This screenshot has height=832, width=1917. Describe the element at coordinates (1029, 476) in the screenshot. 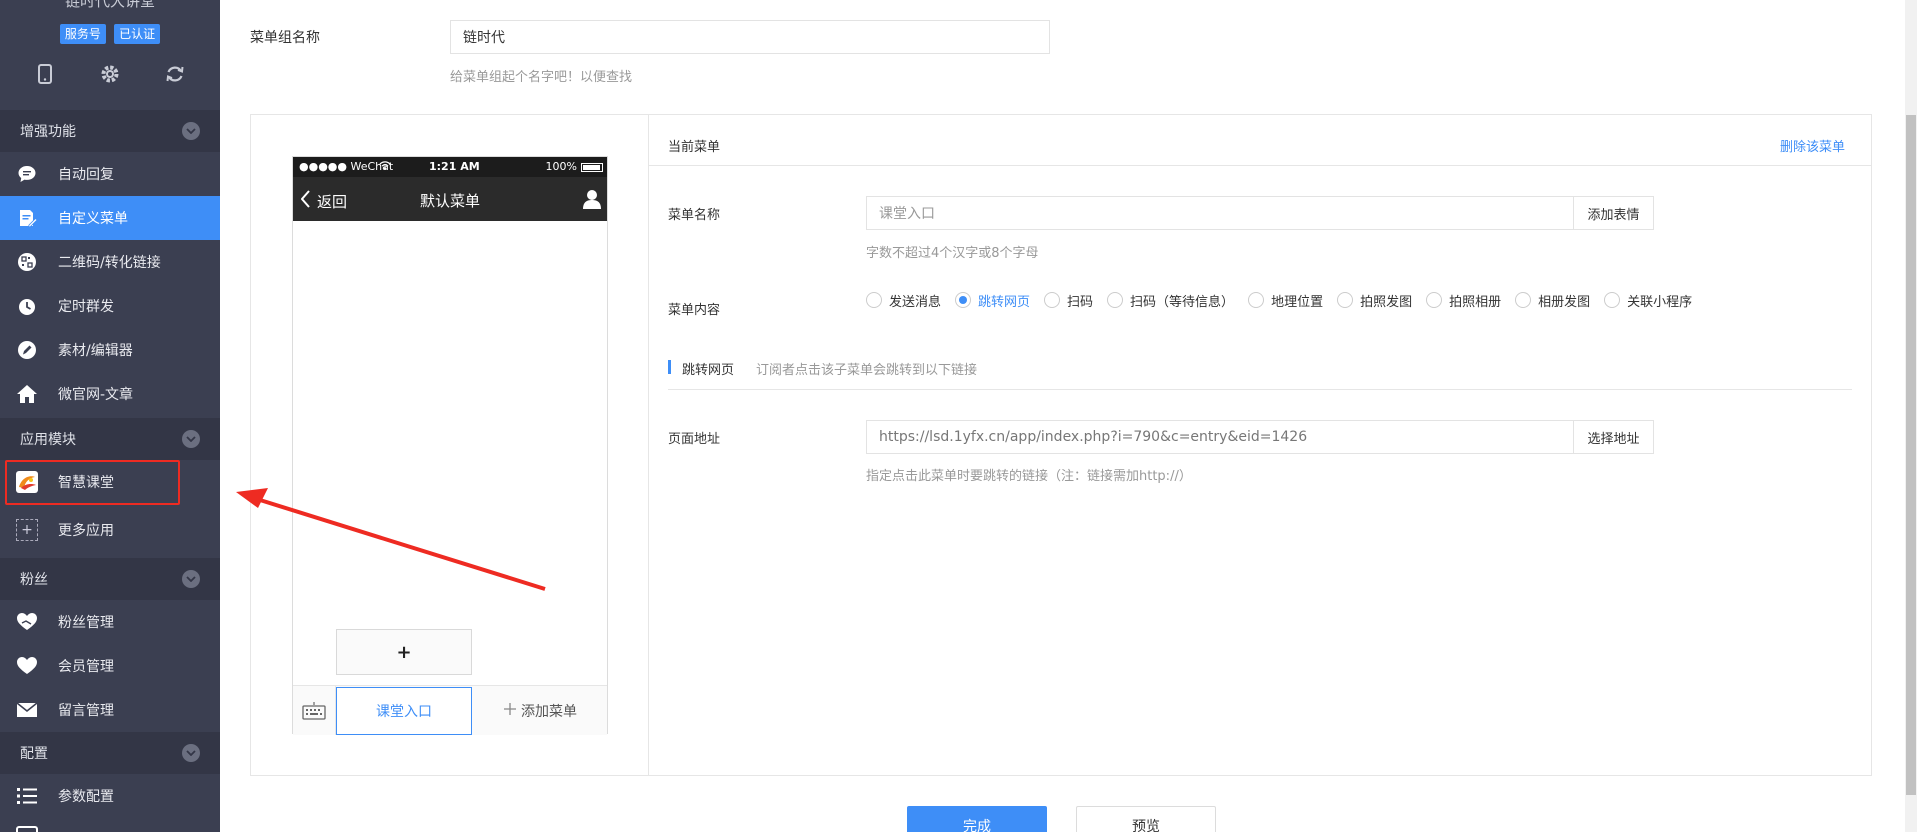

I see `page-url-hint: 指定点击此菜单时要跳转的链接（注：链接需加http://）` at that location.